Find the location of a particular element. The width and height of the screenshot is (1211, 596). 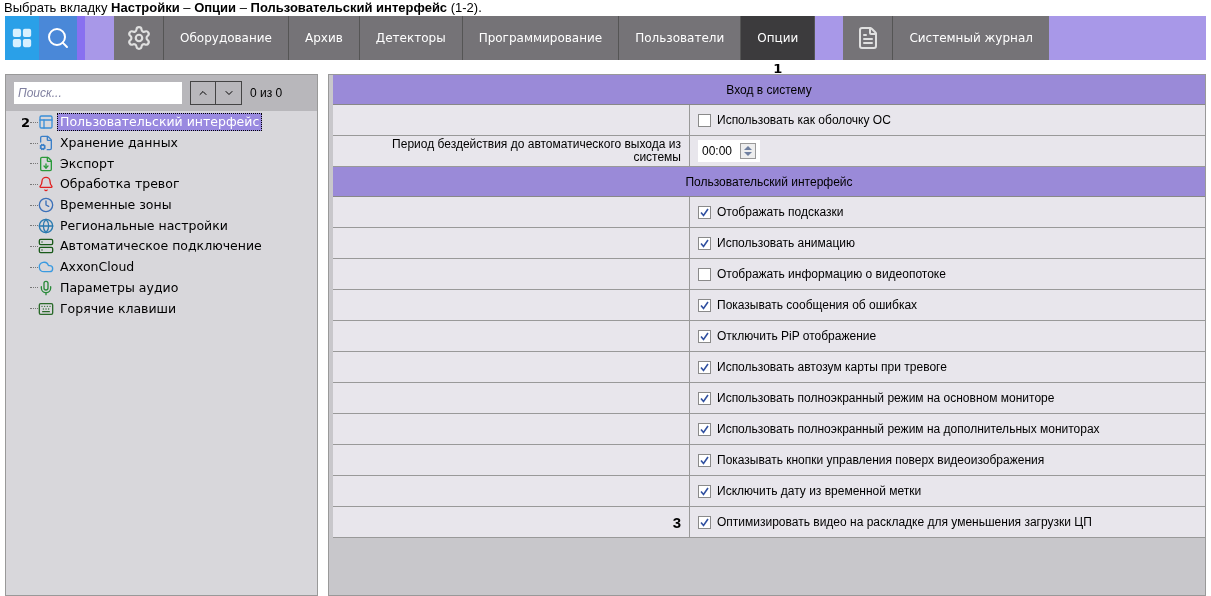

tree-item: Обработка тревог is located at coordinates (120, 184).